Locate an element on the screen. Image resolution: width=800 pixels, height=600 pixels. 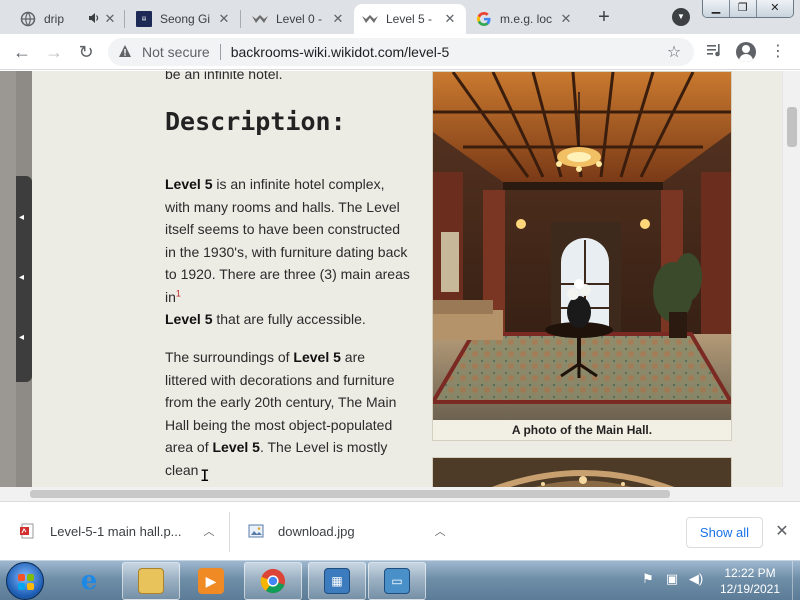
download-item-pdf: Level-5-1 main hall.p... ︿ is located at coordinates (117, 531).